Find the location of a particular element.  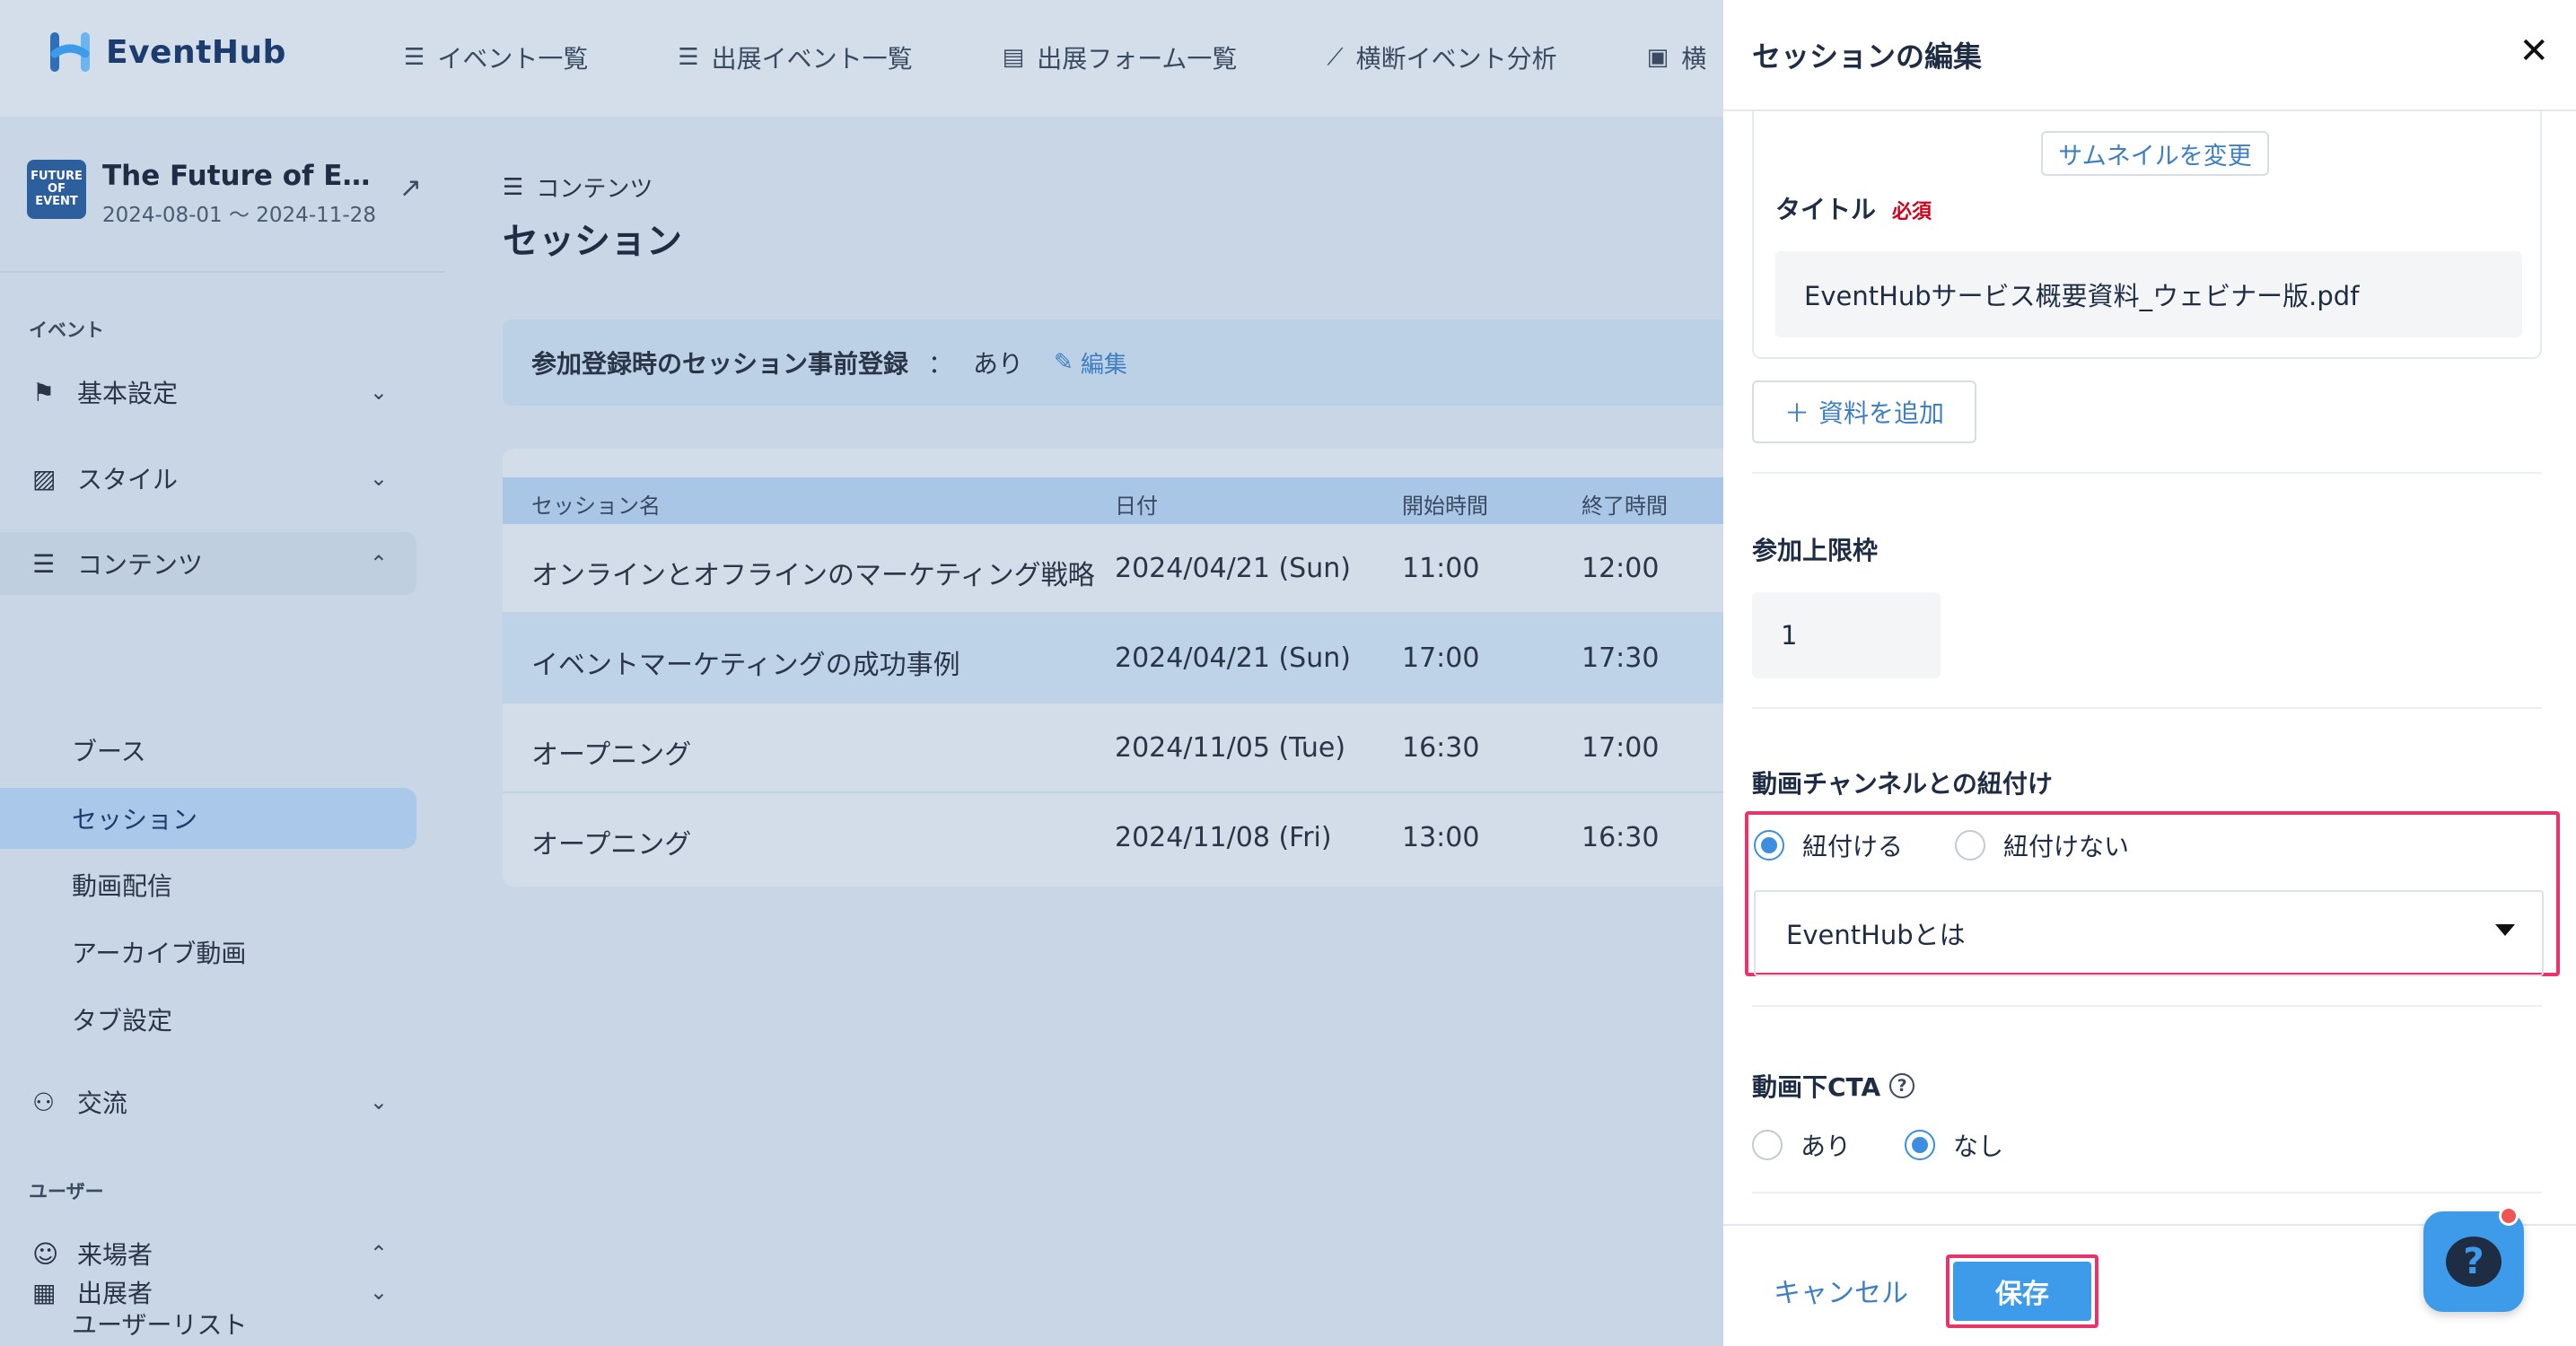

sidebar-item-archive: アーカイブ動画 is located at coordinates (208, 952).